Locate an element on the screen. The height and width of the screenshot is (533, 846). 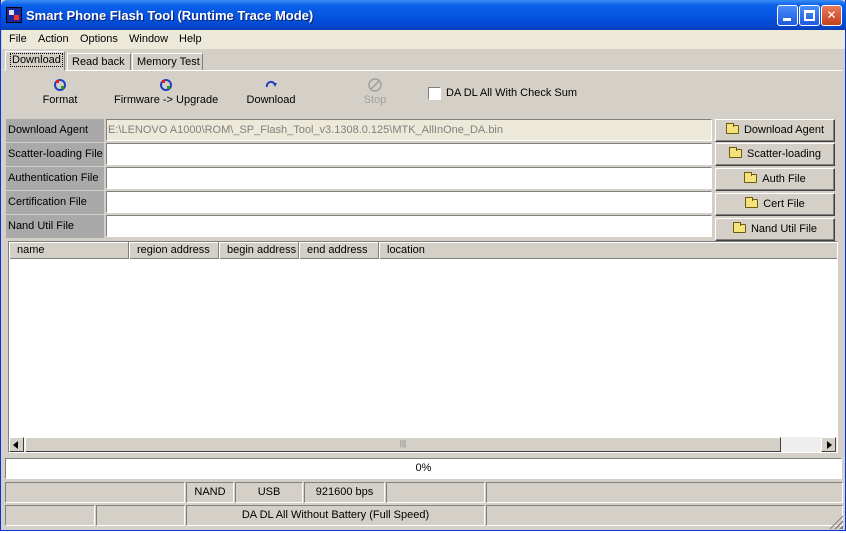
tab-download-label: Download is located at coordinates (36, 60).